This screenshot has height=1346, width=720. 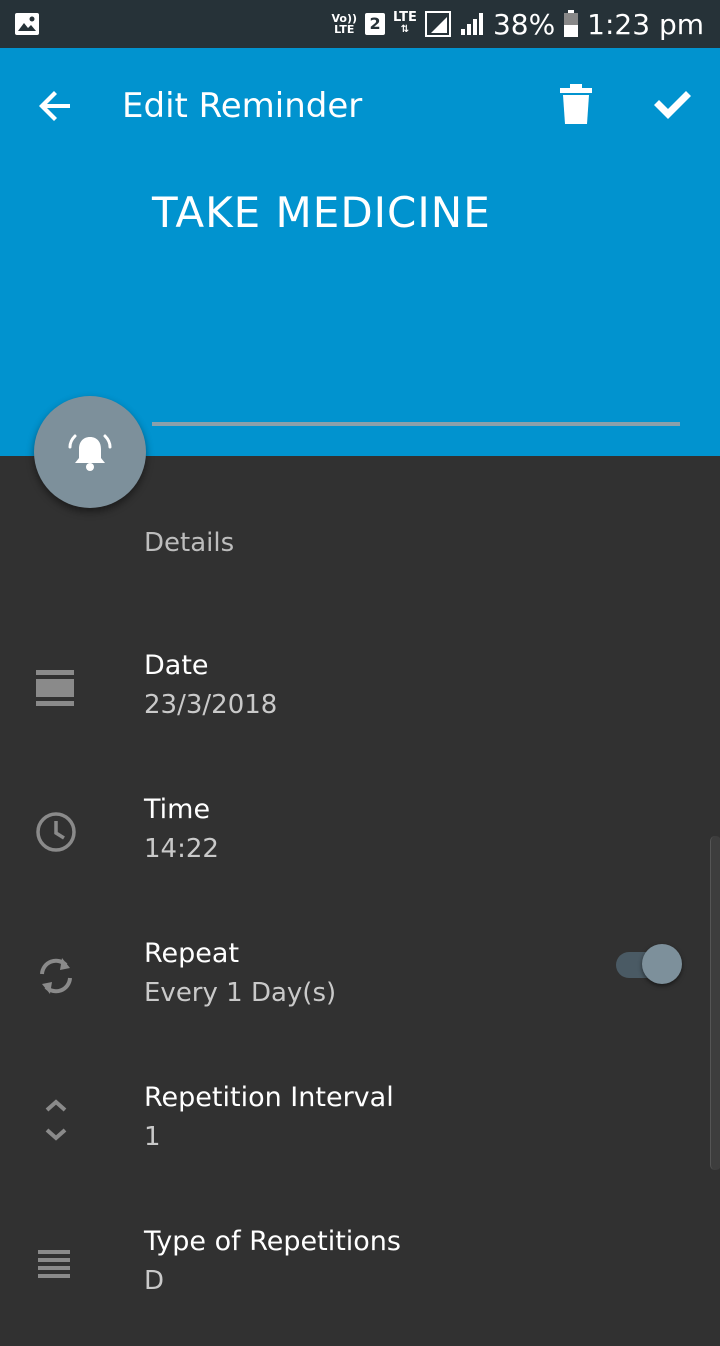 What do you see at coordinates (321, 212) in the screenshot?
I see `reminder-title: TAKE MEDICINE` at bounding box center [321, 212].